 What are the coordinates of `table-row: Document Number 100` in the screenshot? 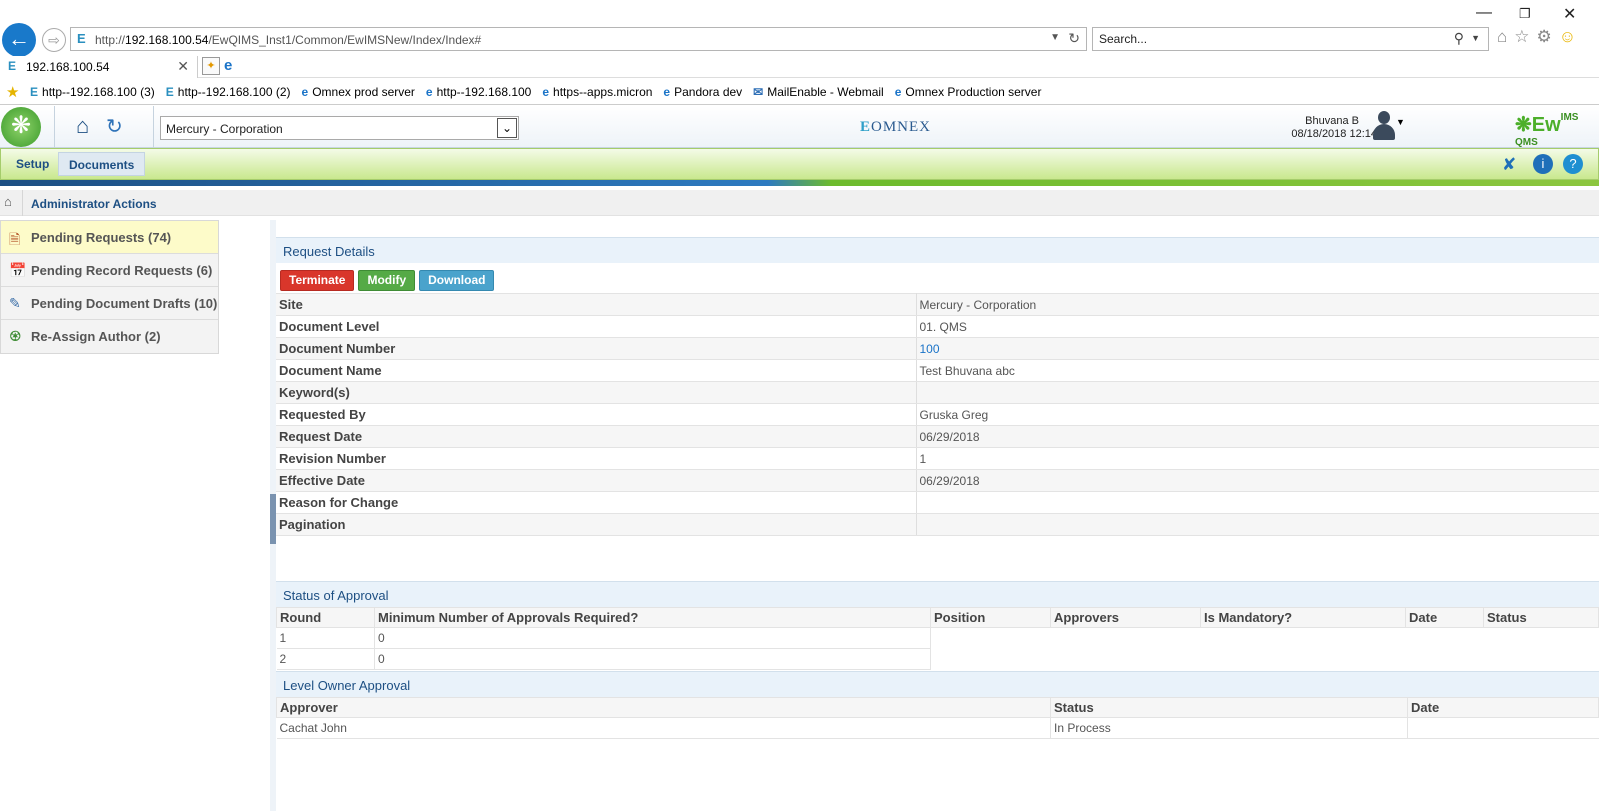 It's located at (937, 348).